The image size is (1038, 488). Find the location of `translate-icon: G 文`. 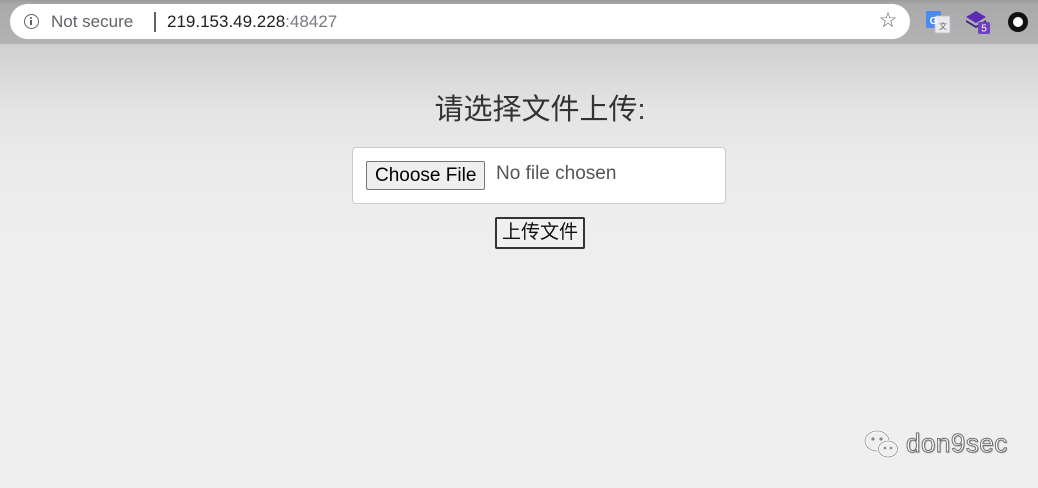

translate-icon: G 文 is located at coordinates (938, 22).